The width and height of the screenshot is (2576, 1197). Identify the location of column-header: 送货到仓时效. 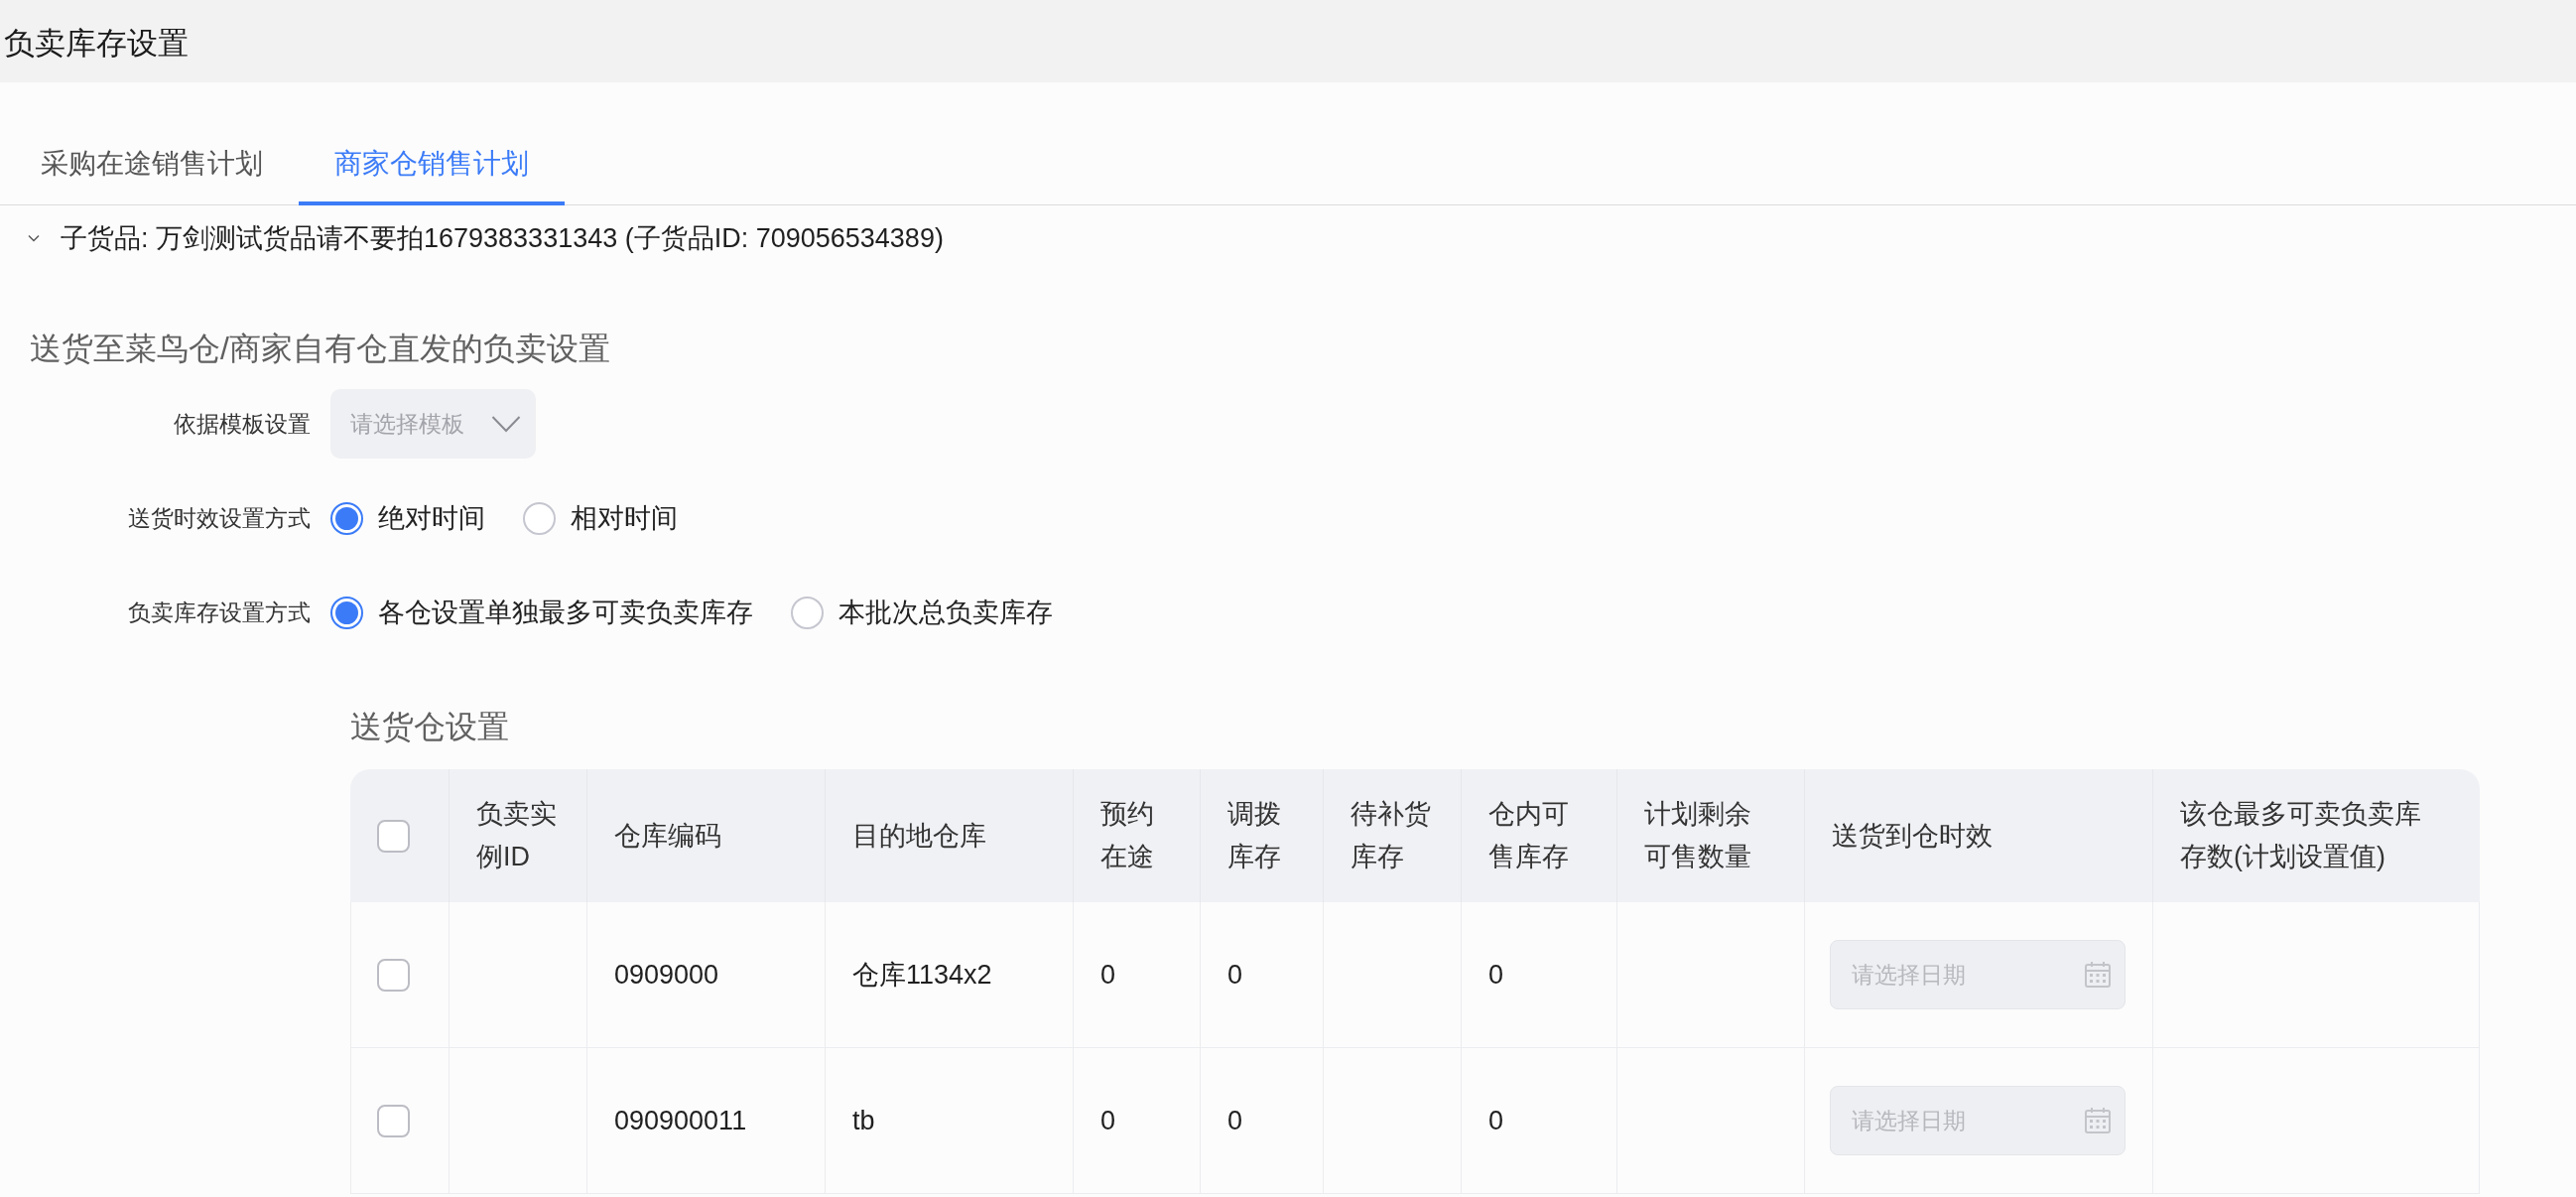
(1913, 836).